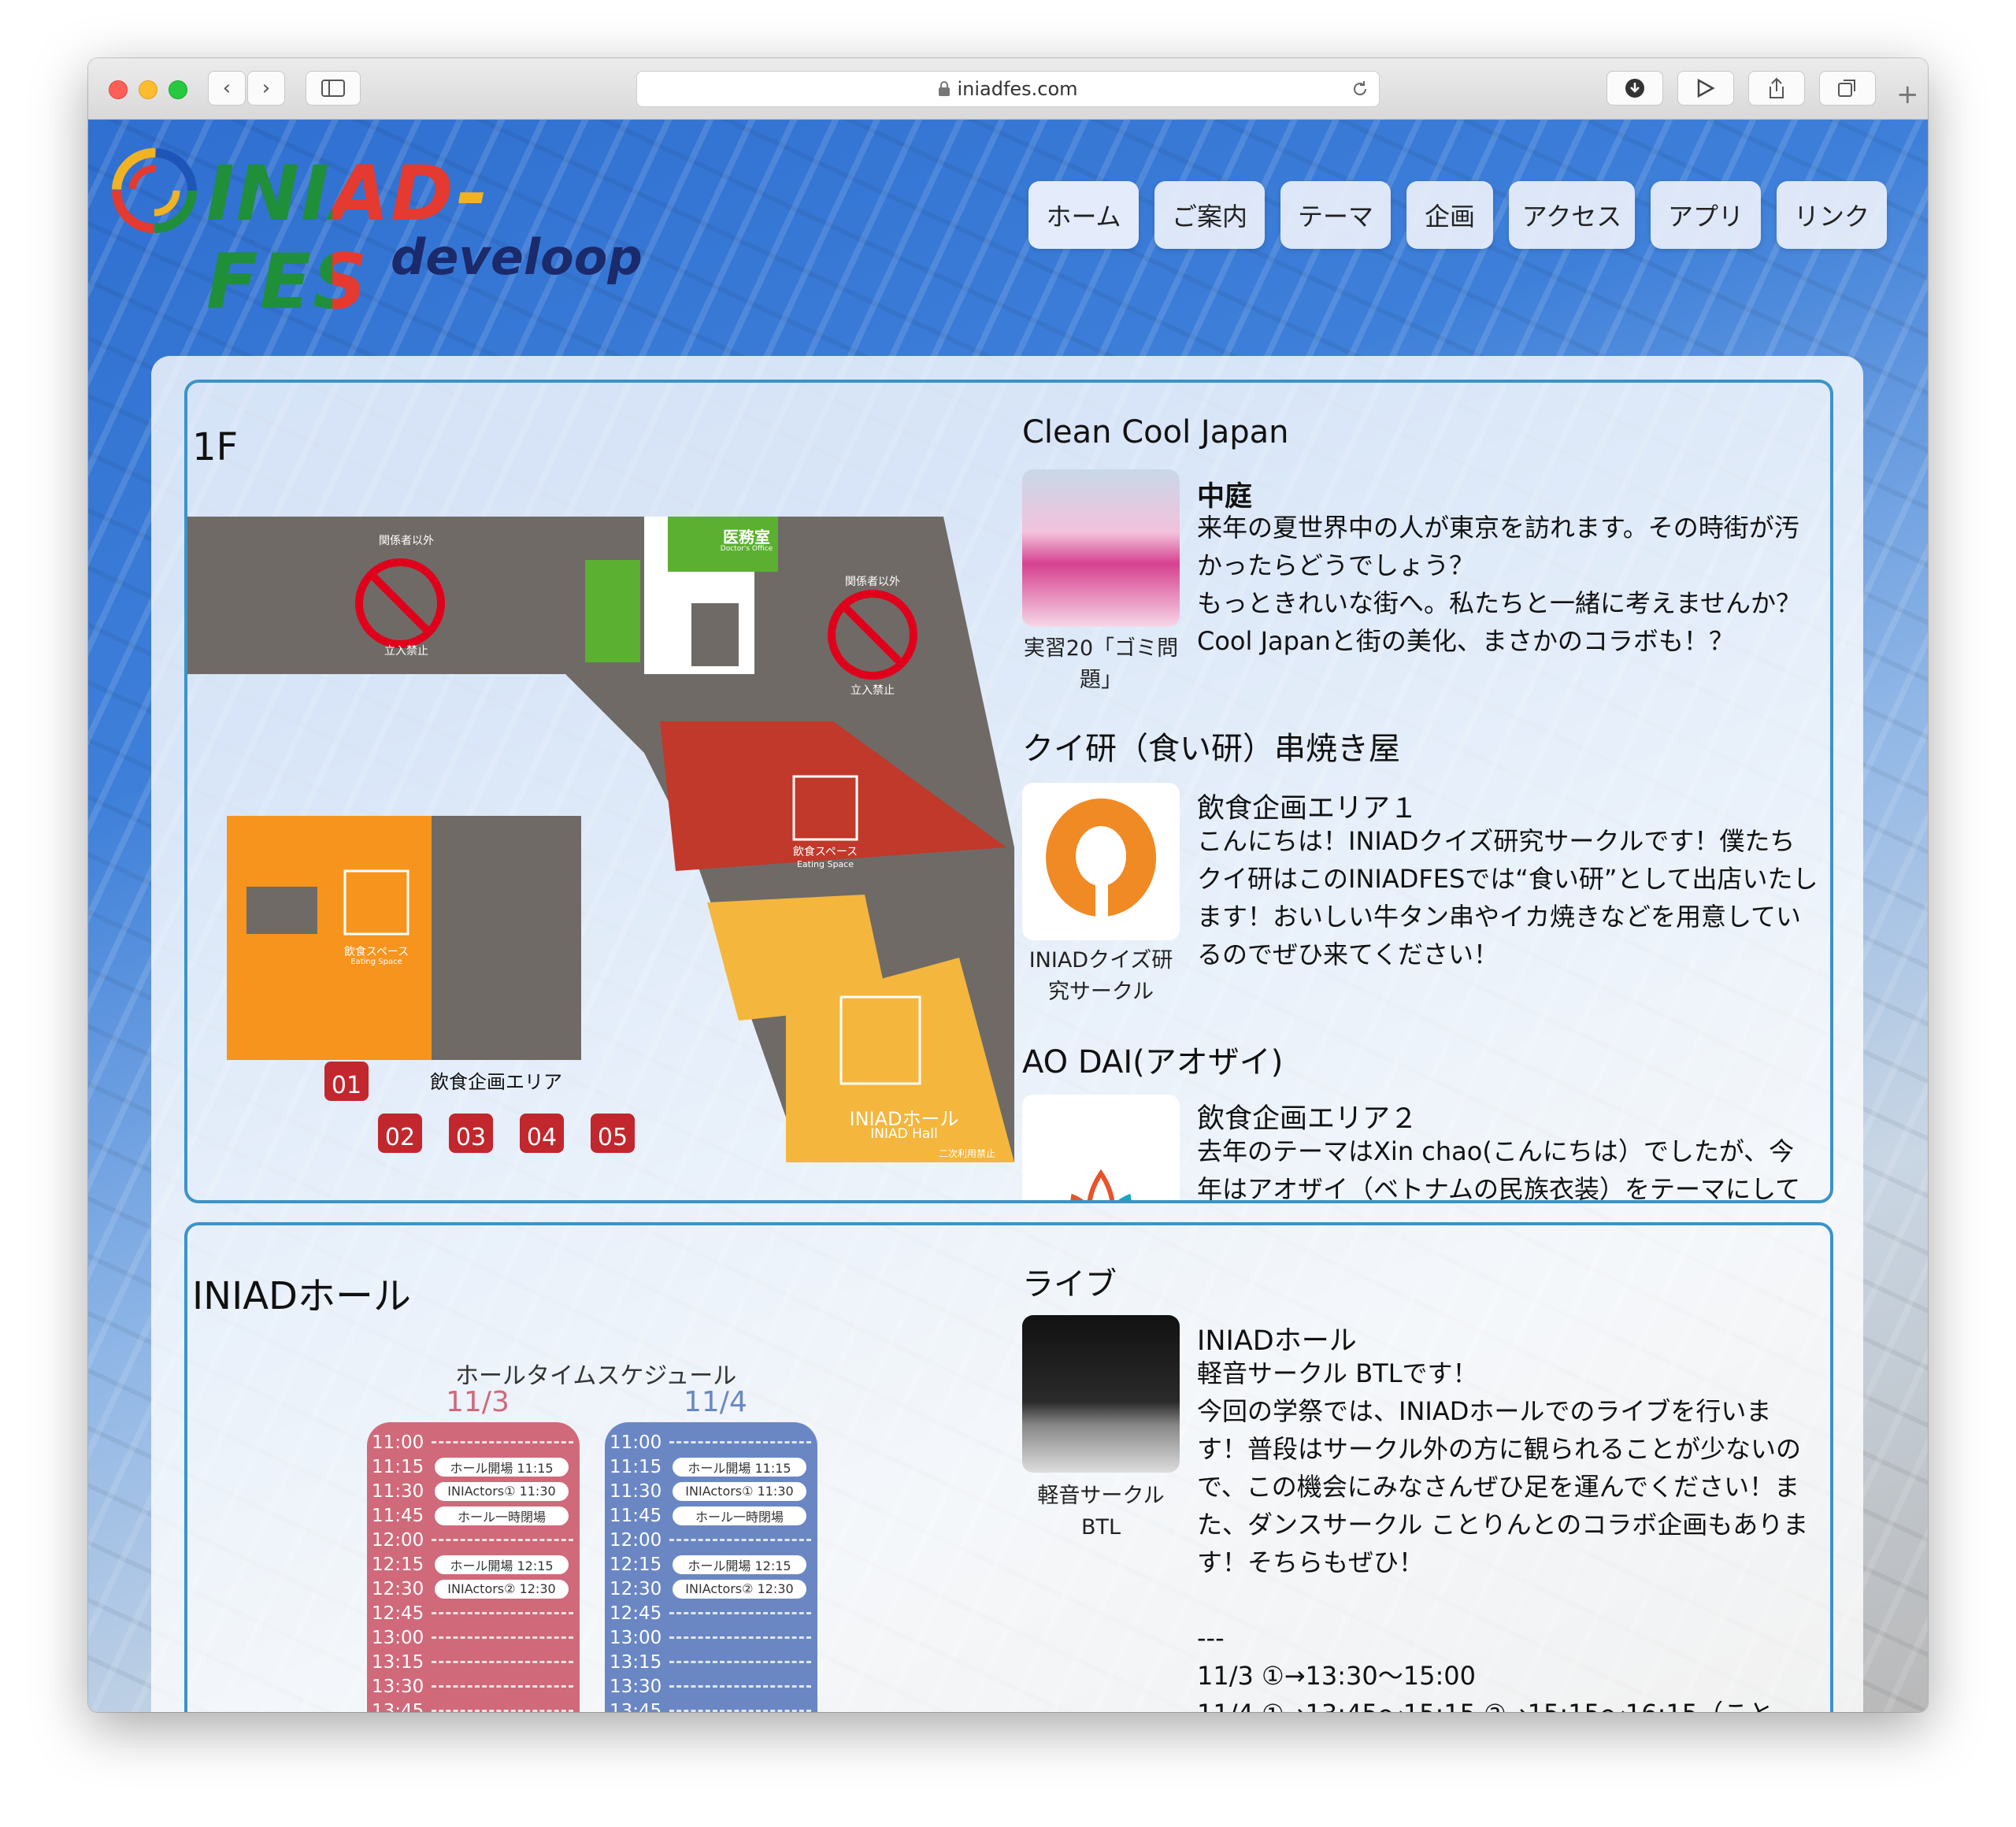 The image size is (2016, 1827). I want to click on share-button, so click(1776, 88).